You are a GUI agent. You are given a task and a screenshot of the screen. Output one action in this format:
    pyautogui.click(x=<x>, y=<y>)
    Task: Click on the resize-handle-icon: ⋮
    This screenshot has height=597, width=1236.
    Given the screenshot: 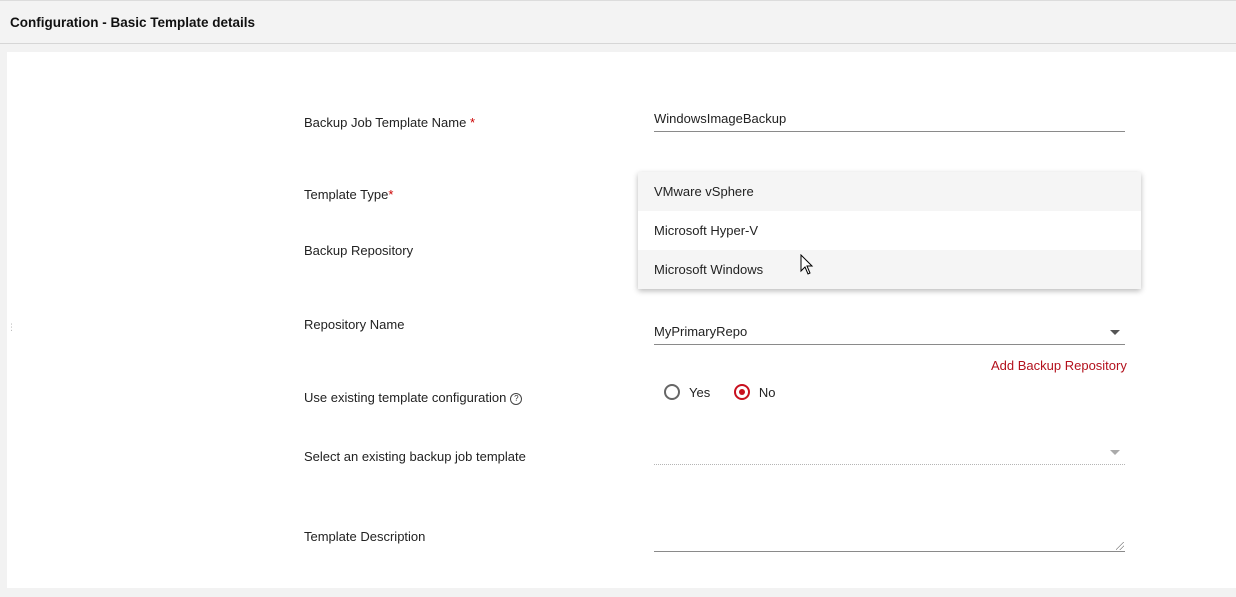 What is the action you would take?
    pyautogui.click(x=11, y=327)
    